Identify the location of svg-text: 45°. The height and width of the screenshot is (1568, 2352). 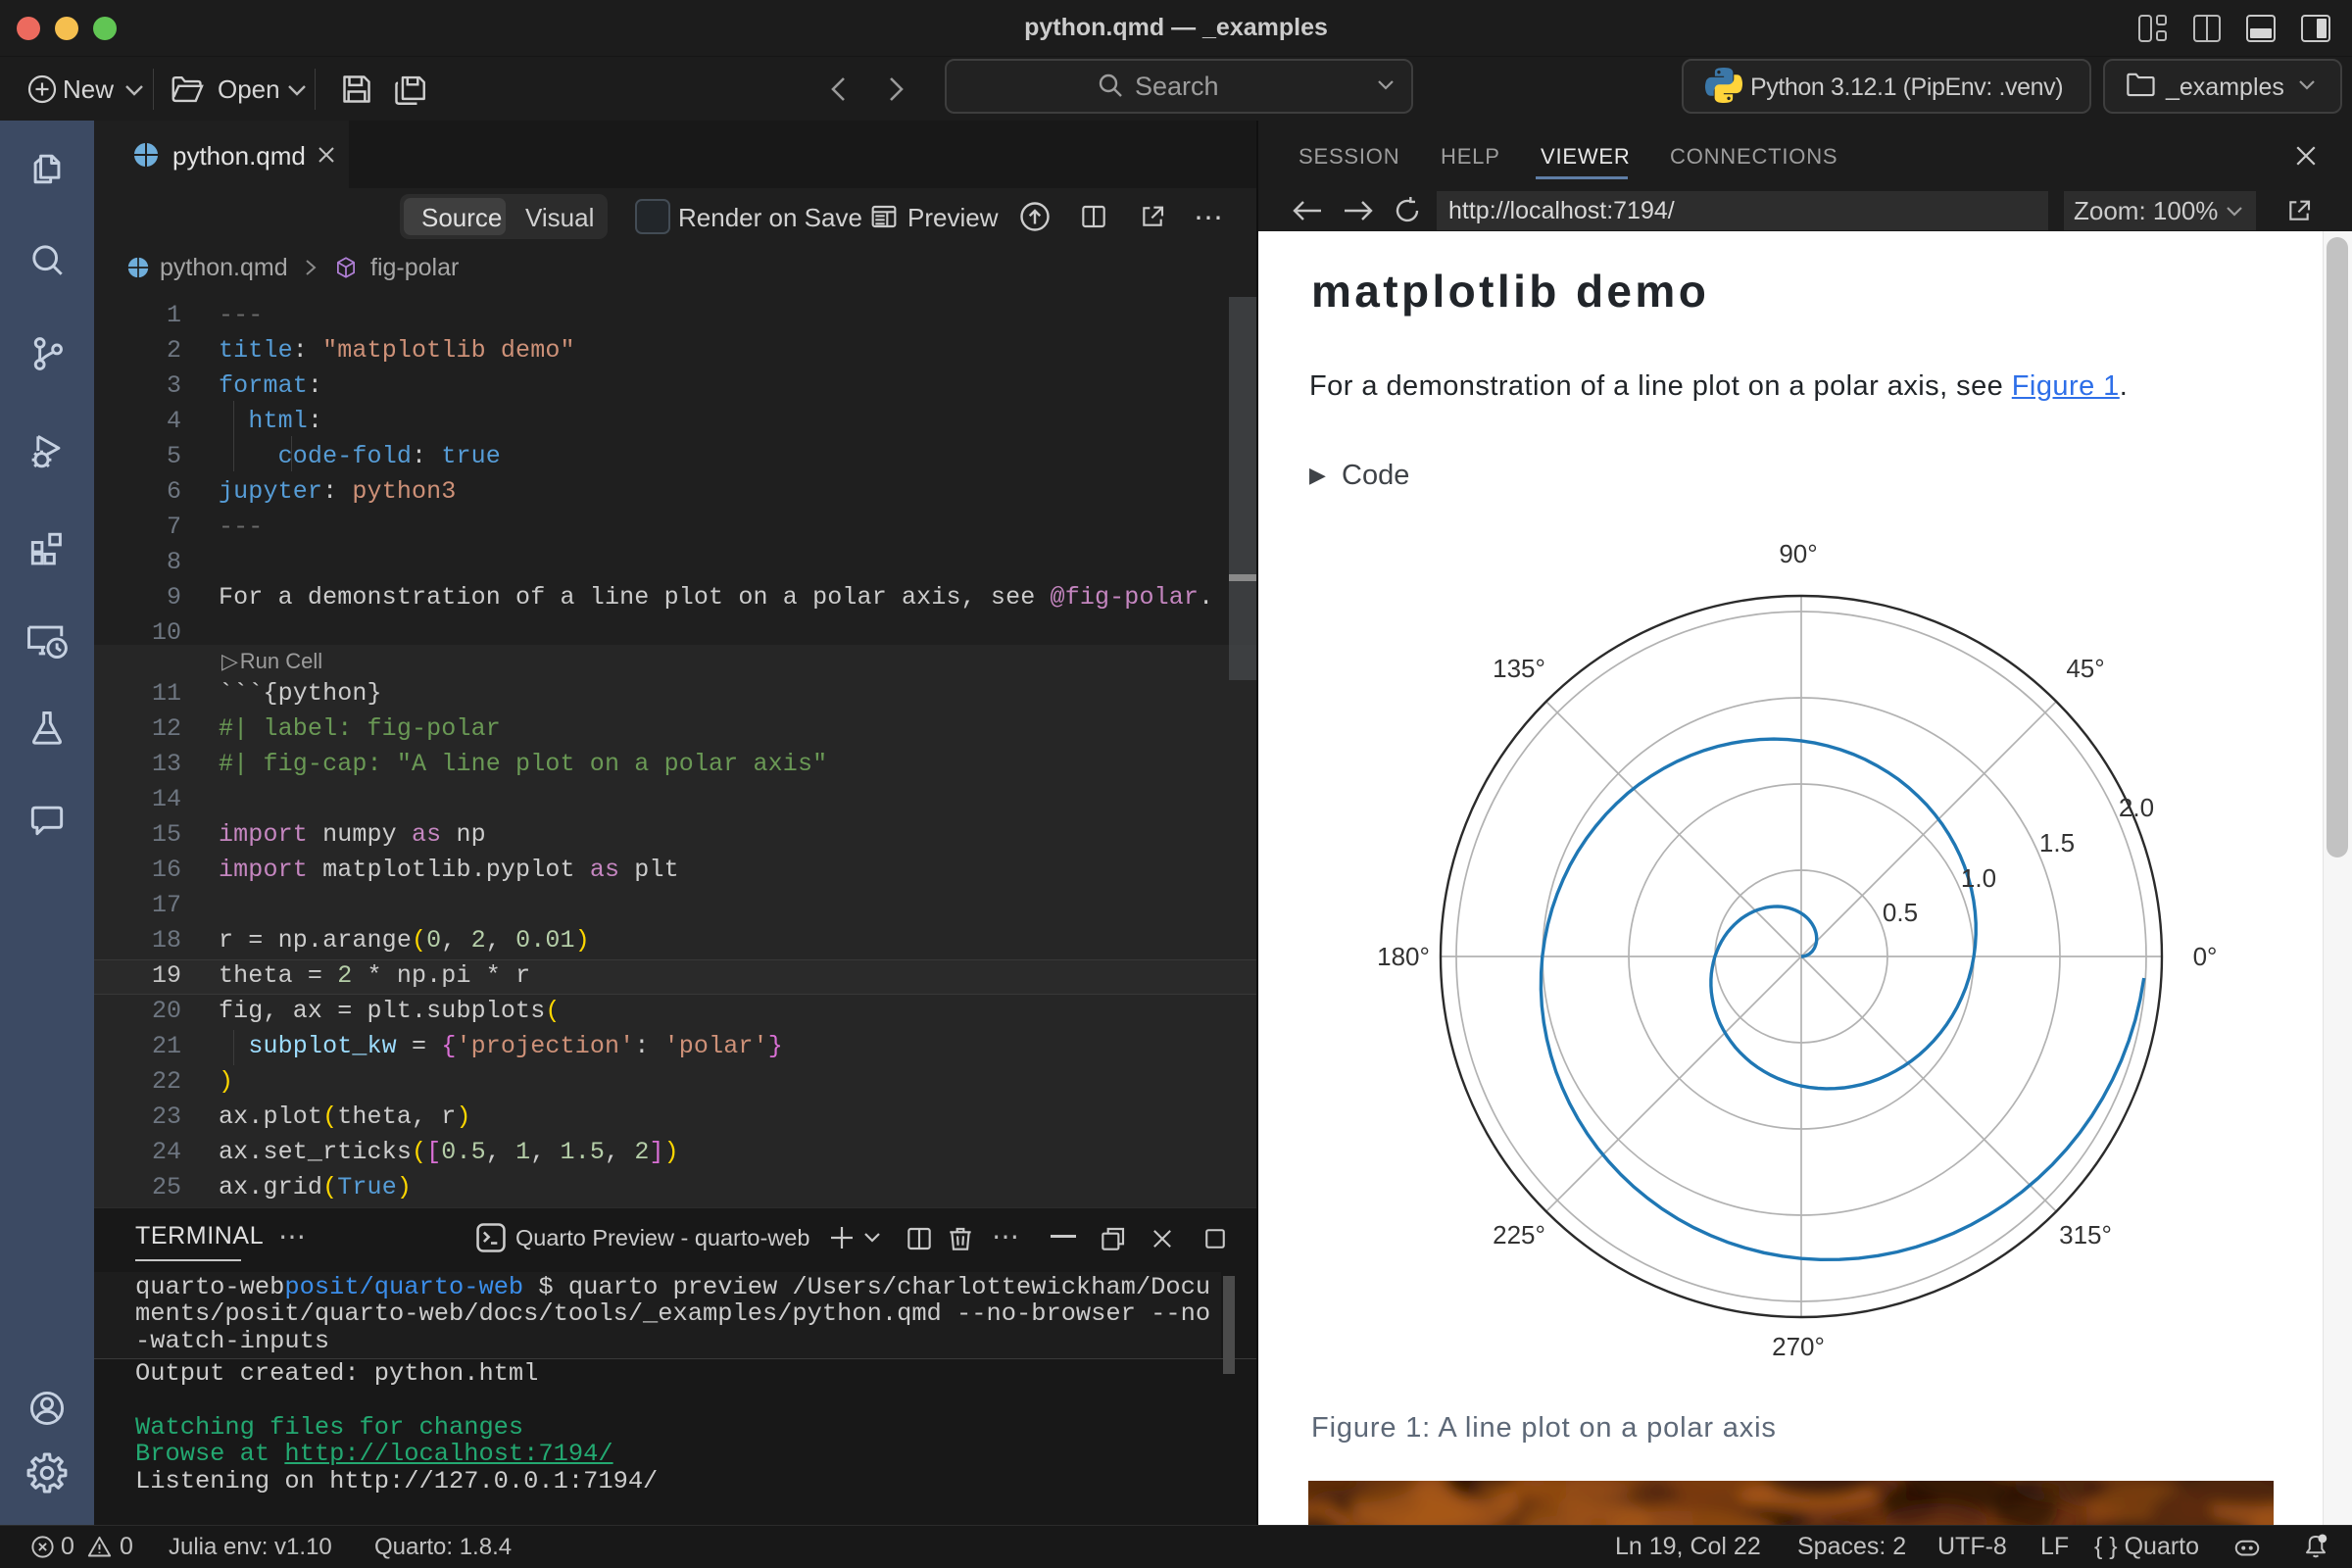
(2085, 668).